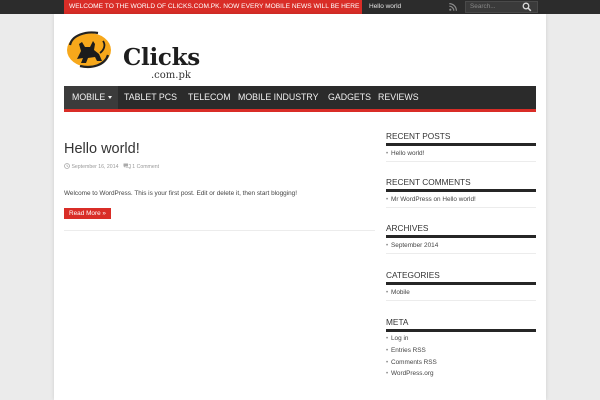  What do you see at coordinates (209, 97) in the screenshot?
I see `nav-item-telecom: TELECOM` at bounding box center [209, 97].